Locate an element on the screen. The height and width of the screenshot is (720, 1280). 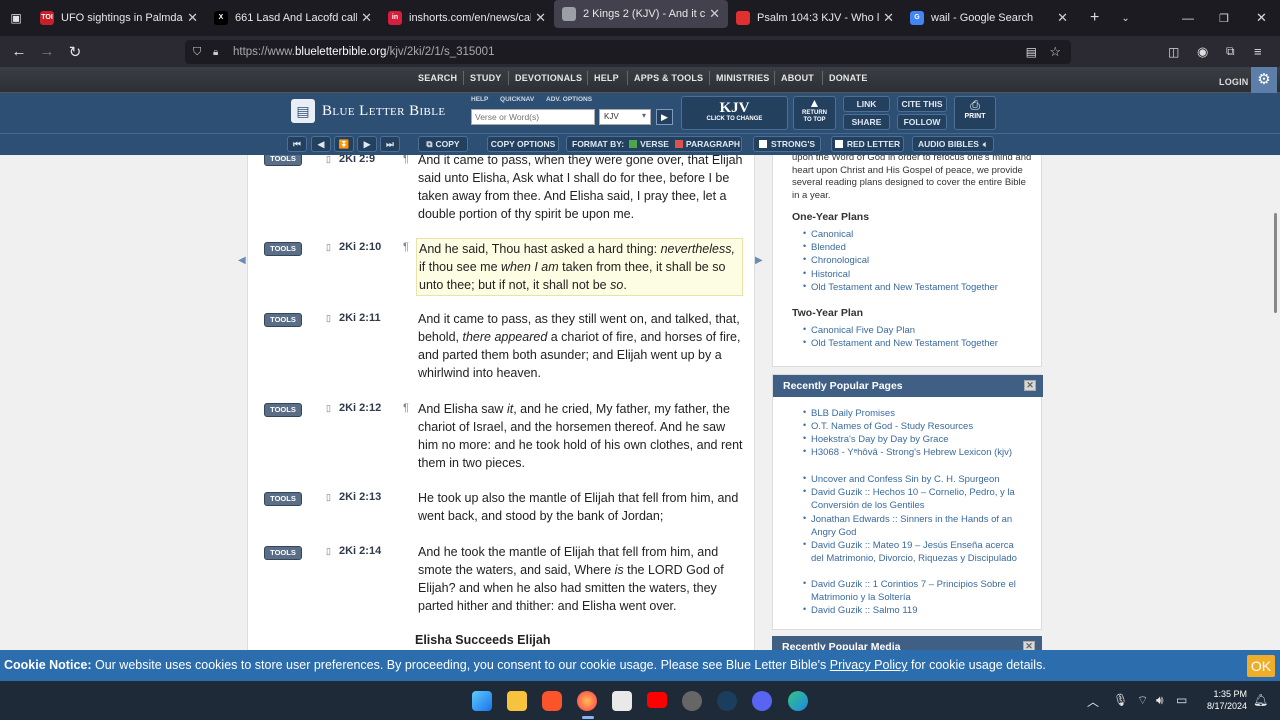
browser-tab: Psalm 104:3 KJV - Who layeth✕ is located at coordinates (815, 18).